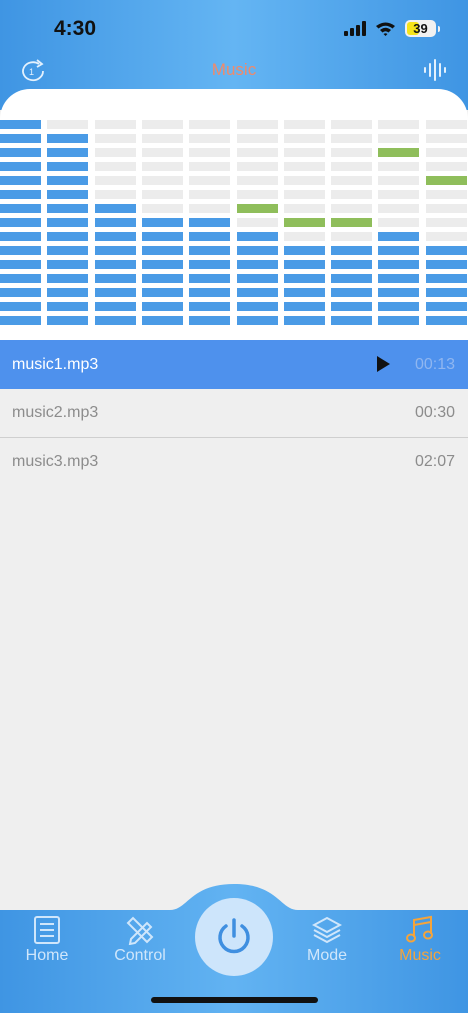  I want to click on tab-control-label: Control, so click(140, 955).